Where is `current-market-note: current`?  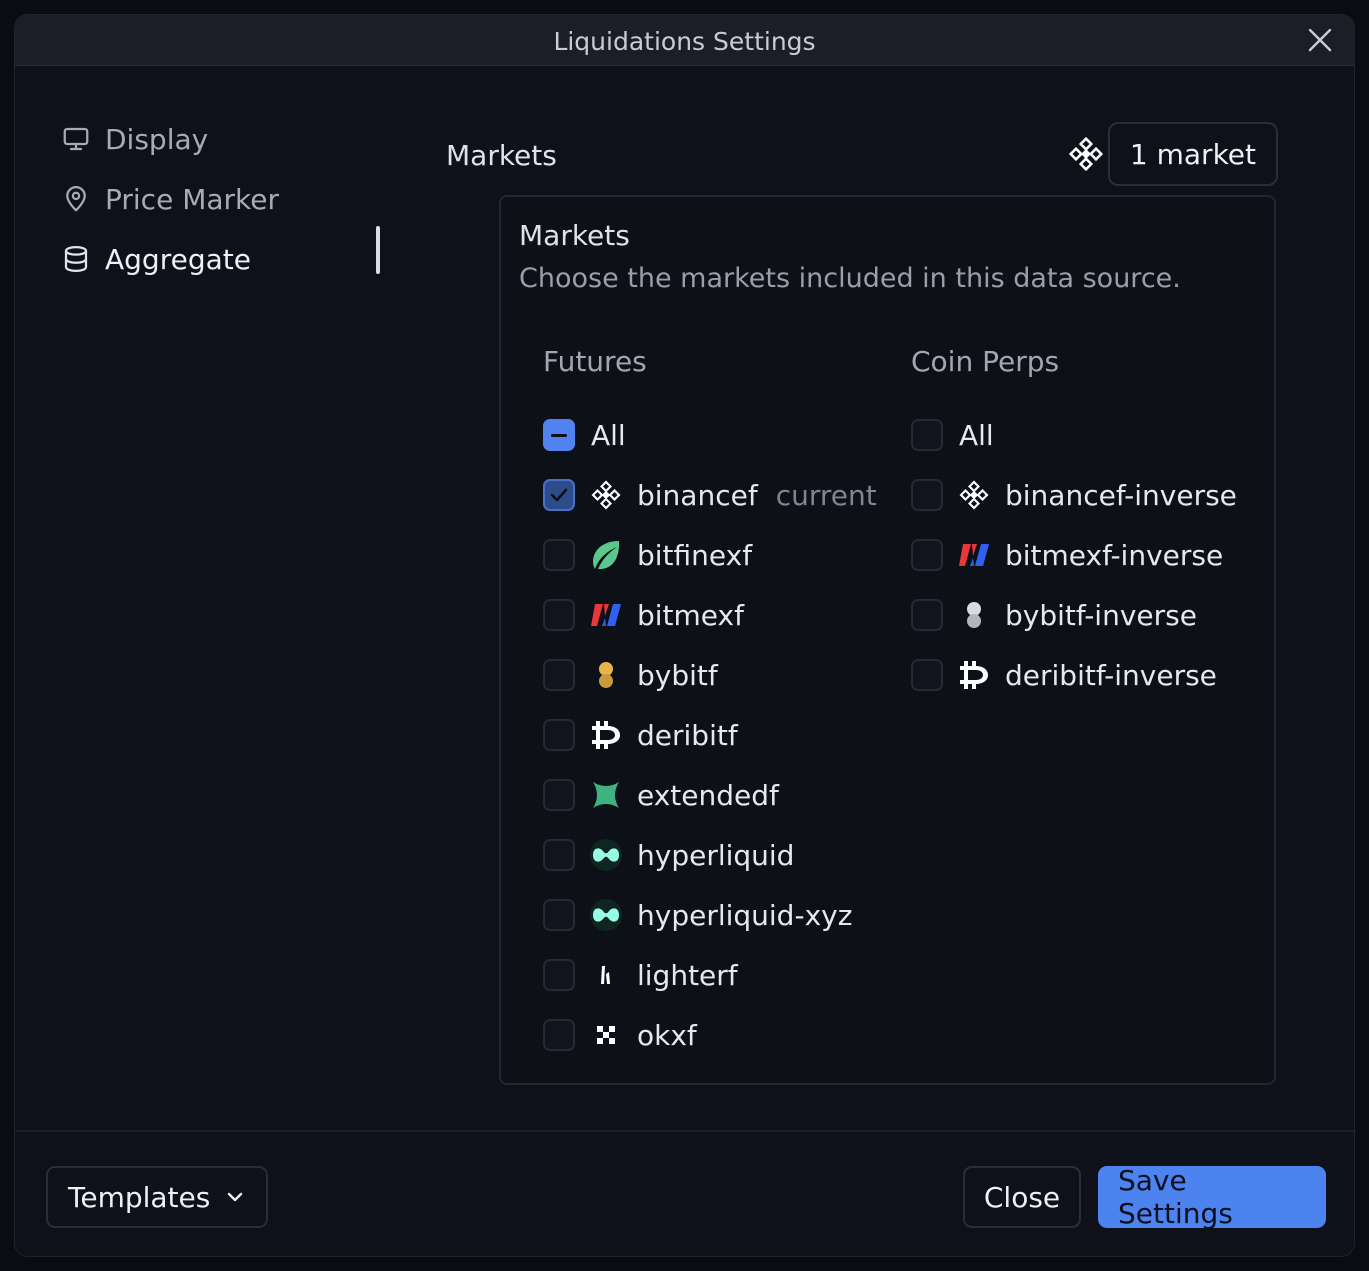
current-market-note: current is located at coordinates (826, 495).